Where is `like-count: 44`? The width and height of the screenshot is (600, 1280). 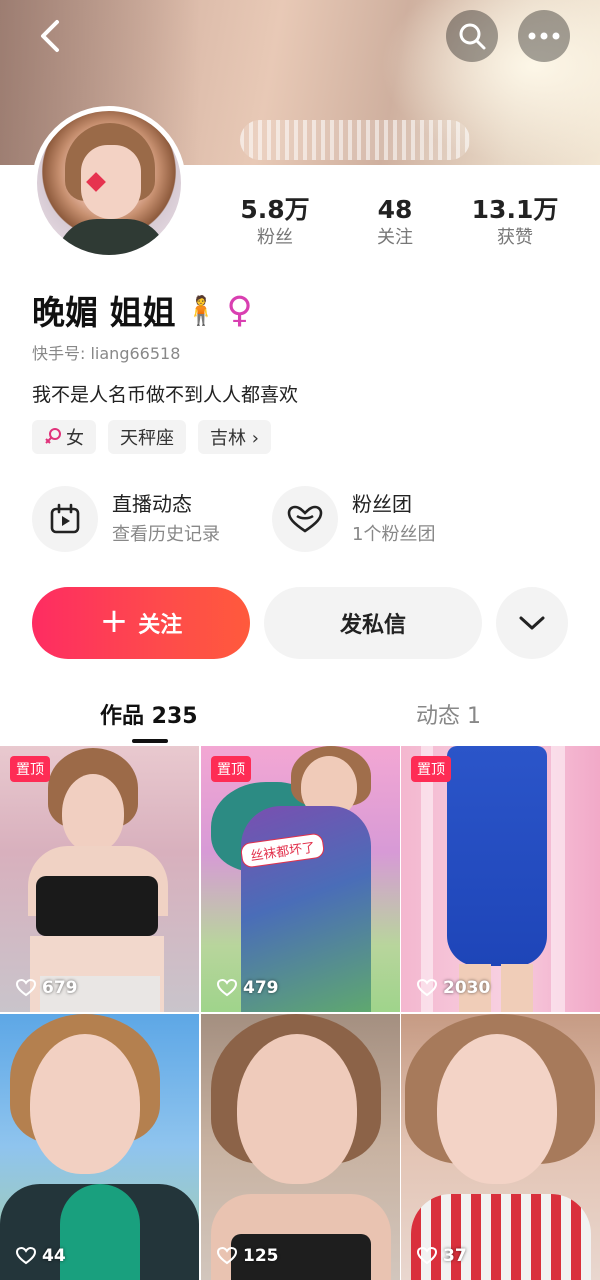 like-count: 44 is located at coordinates (41, 1256).